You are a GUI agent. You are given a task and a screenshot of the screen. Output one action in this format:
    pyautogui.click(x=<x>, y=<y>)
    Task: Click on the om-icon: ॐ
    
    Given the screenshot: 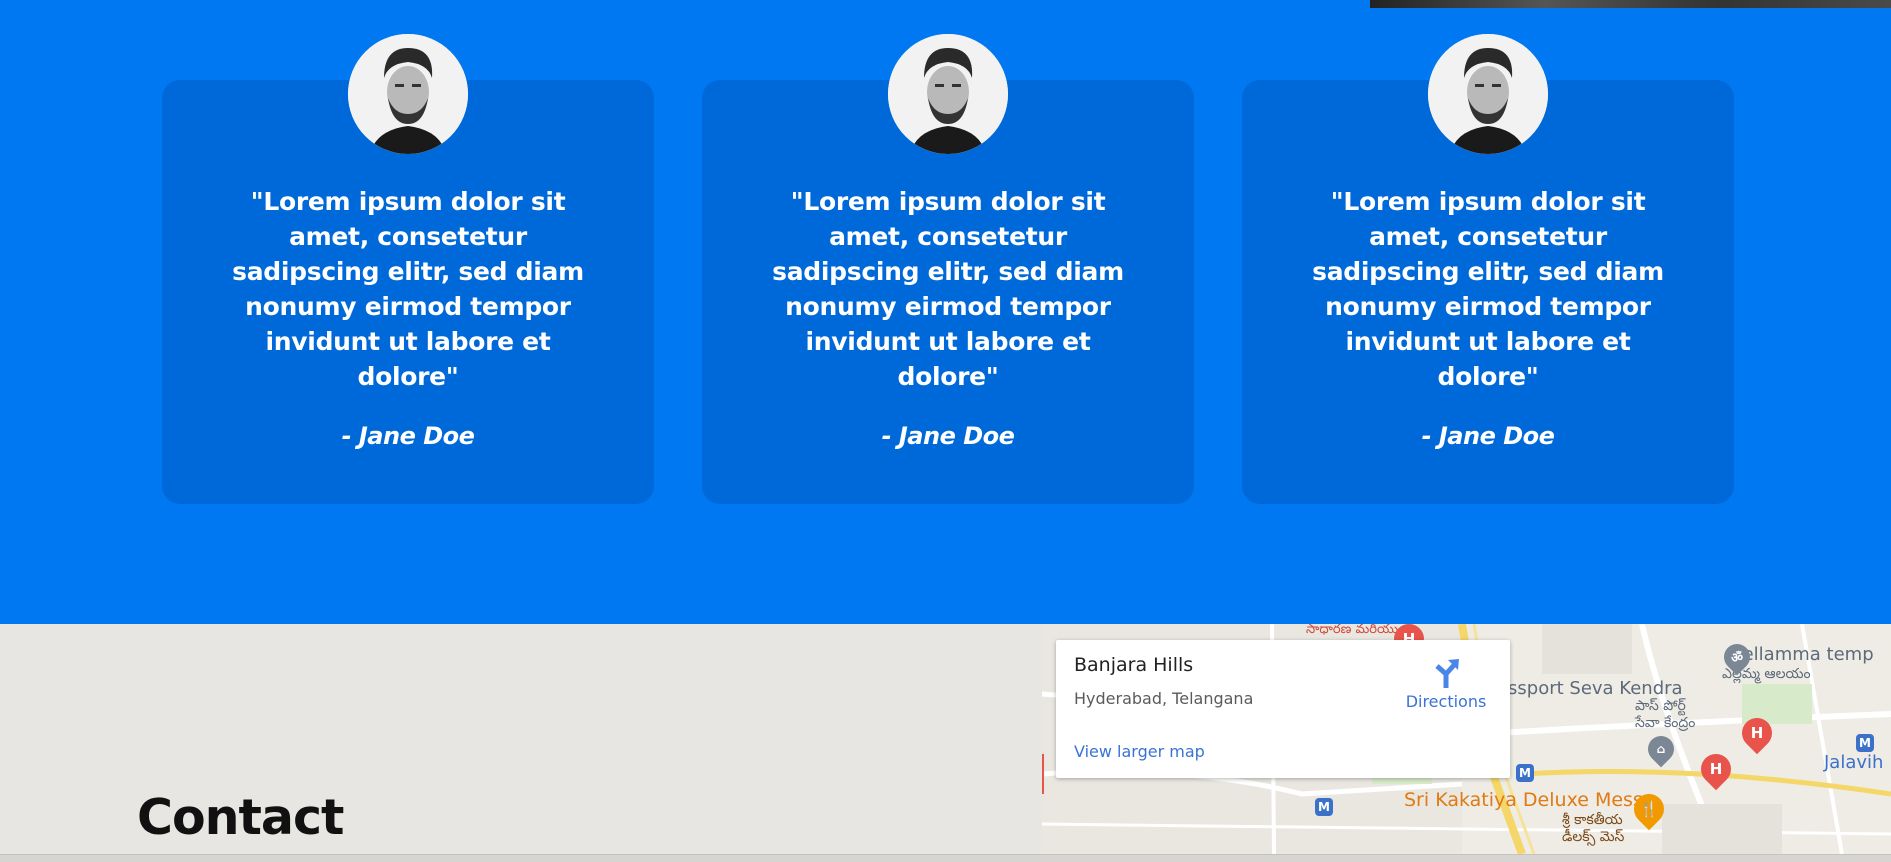 What is the action you would take?
    pyautogui.click(x=1737, y=658)
    